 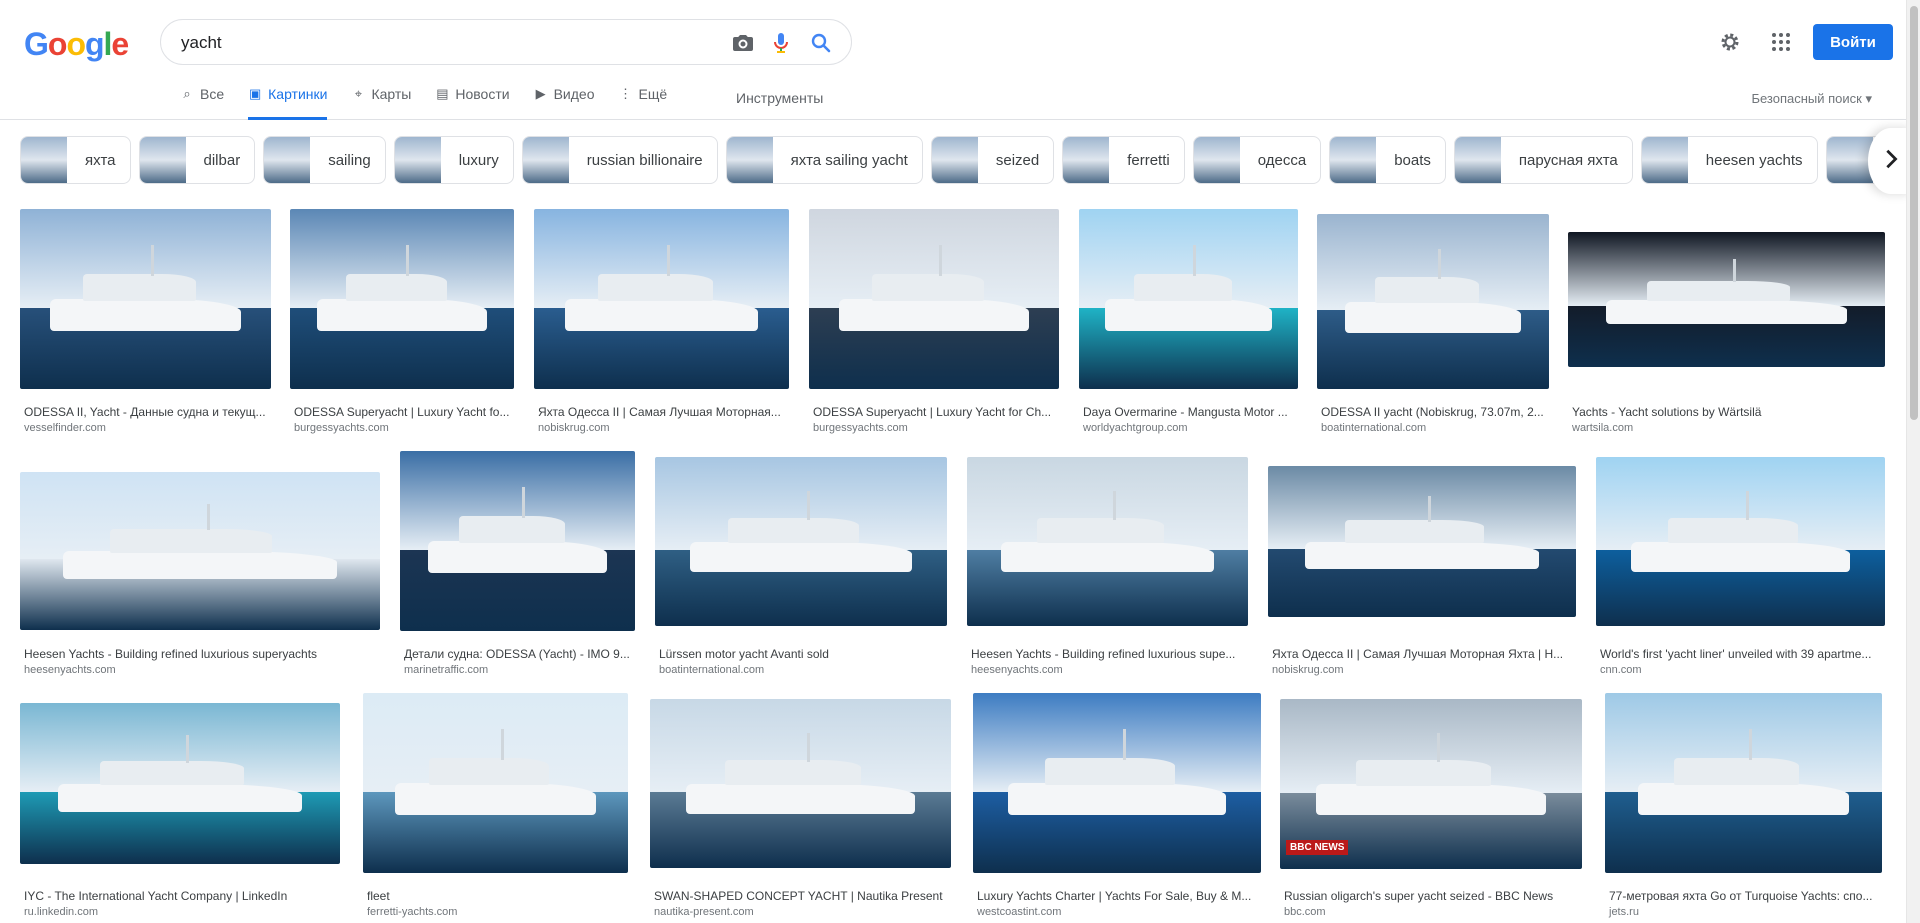 What do you see at coordinates (431, 43) in the screenshot?
I see `search-input` at bounding box center [431, 43].